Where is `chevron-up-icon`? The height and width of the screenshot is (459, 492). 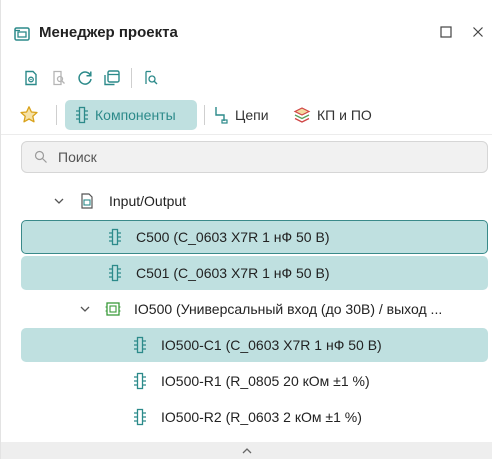 chevron-up-icon is located at coordinates (247, 451).